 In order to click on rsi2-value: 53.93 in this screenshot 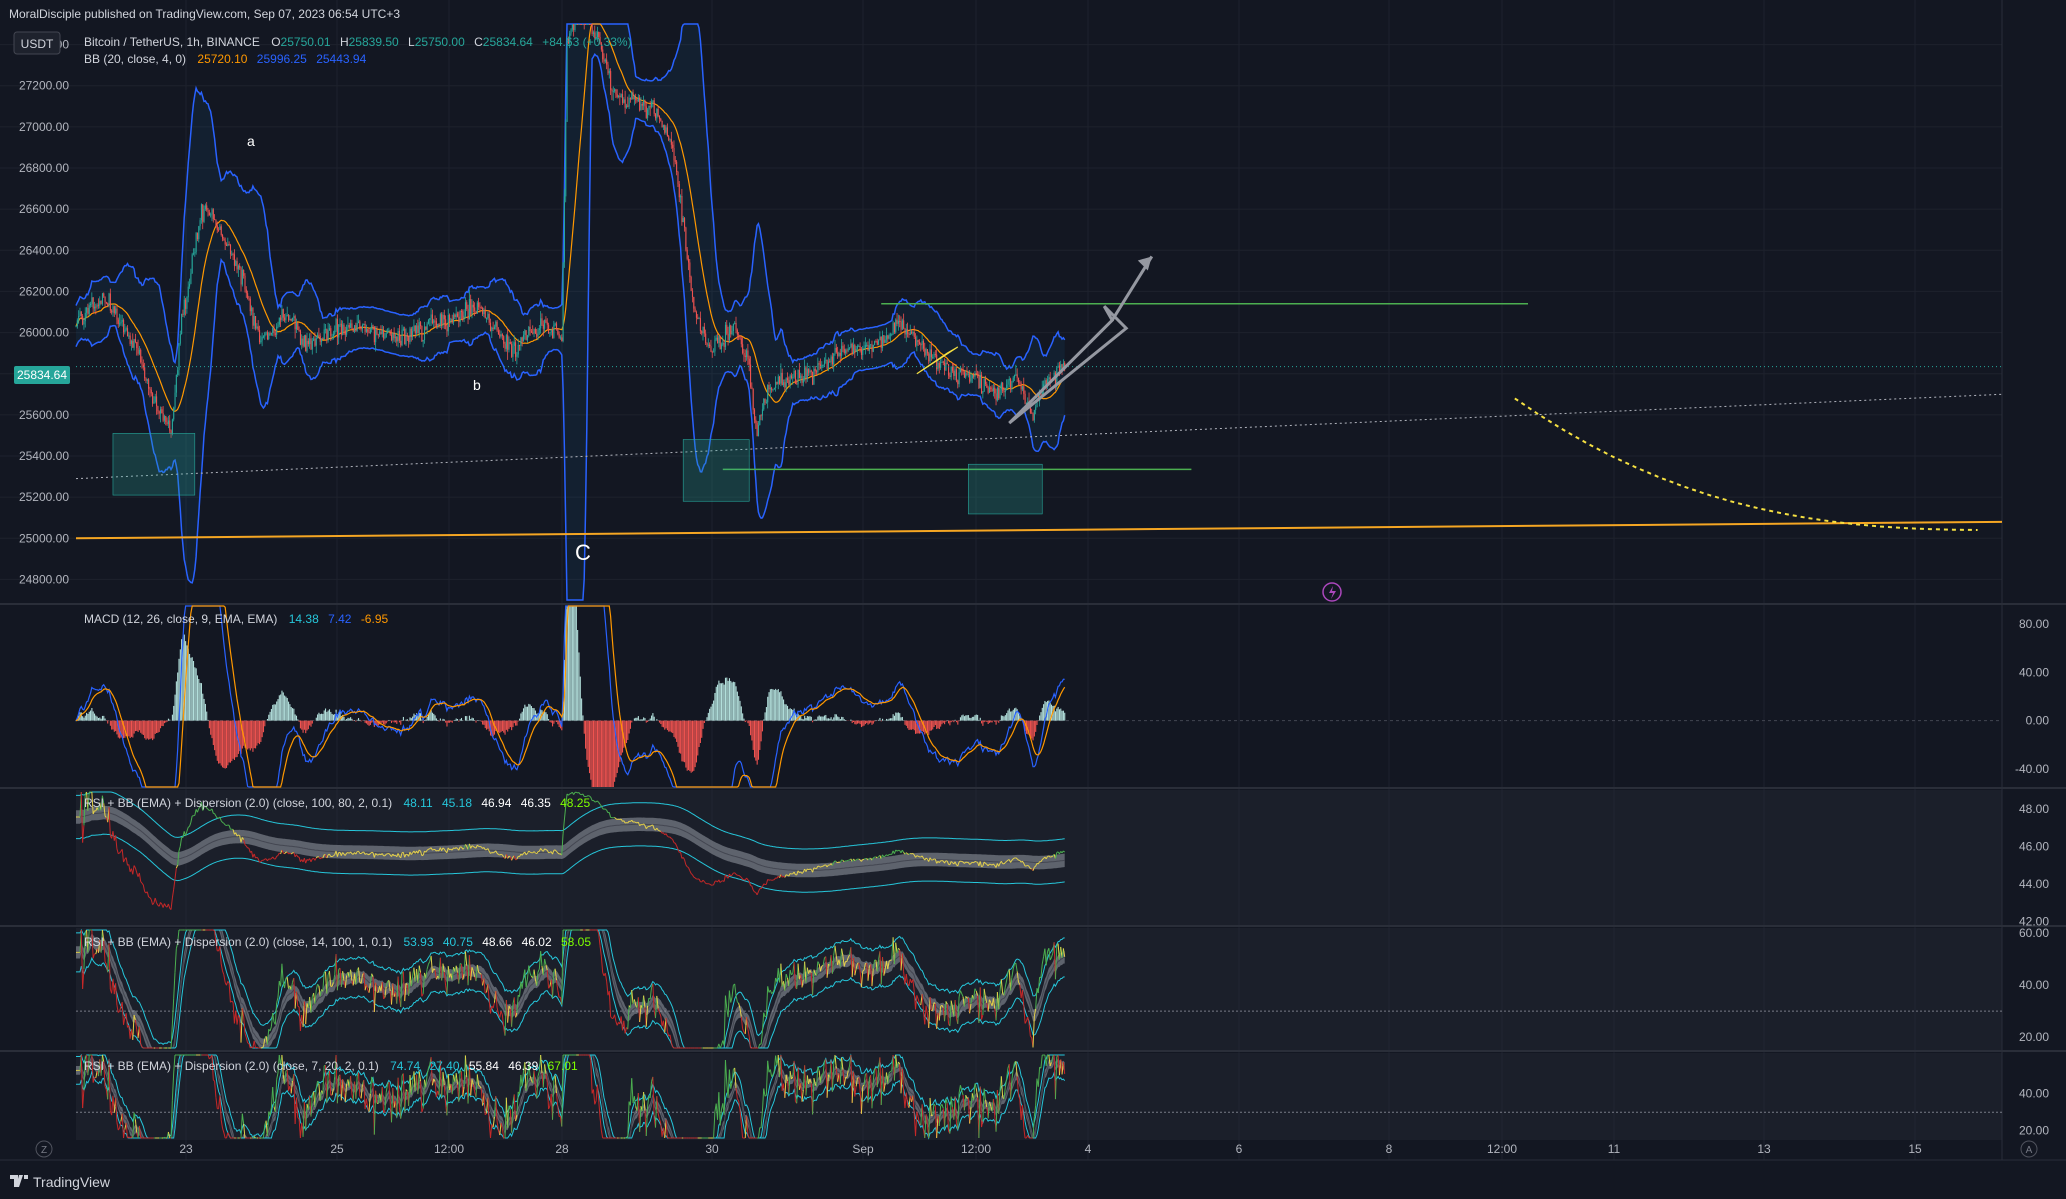, I will do `click(418, 942)`.